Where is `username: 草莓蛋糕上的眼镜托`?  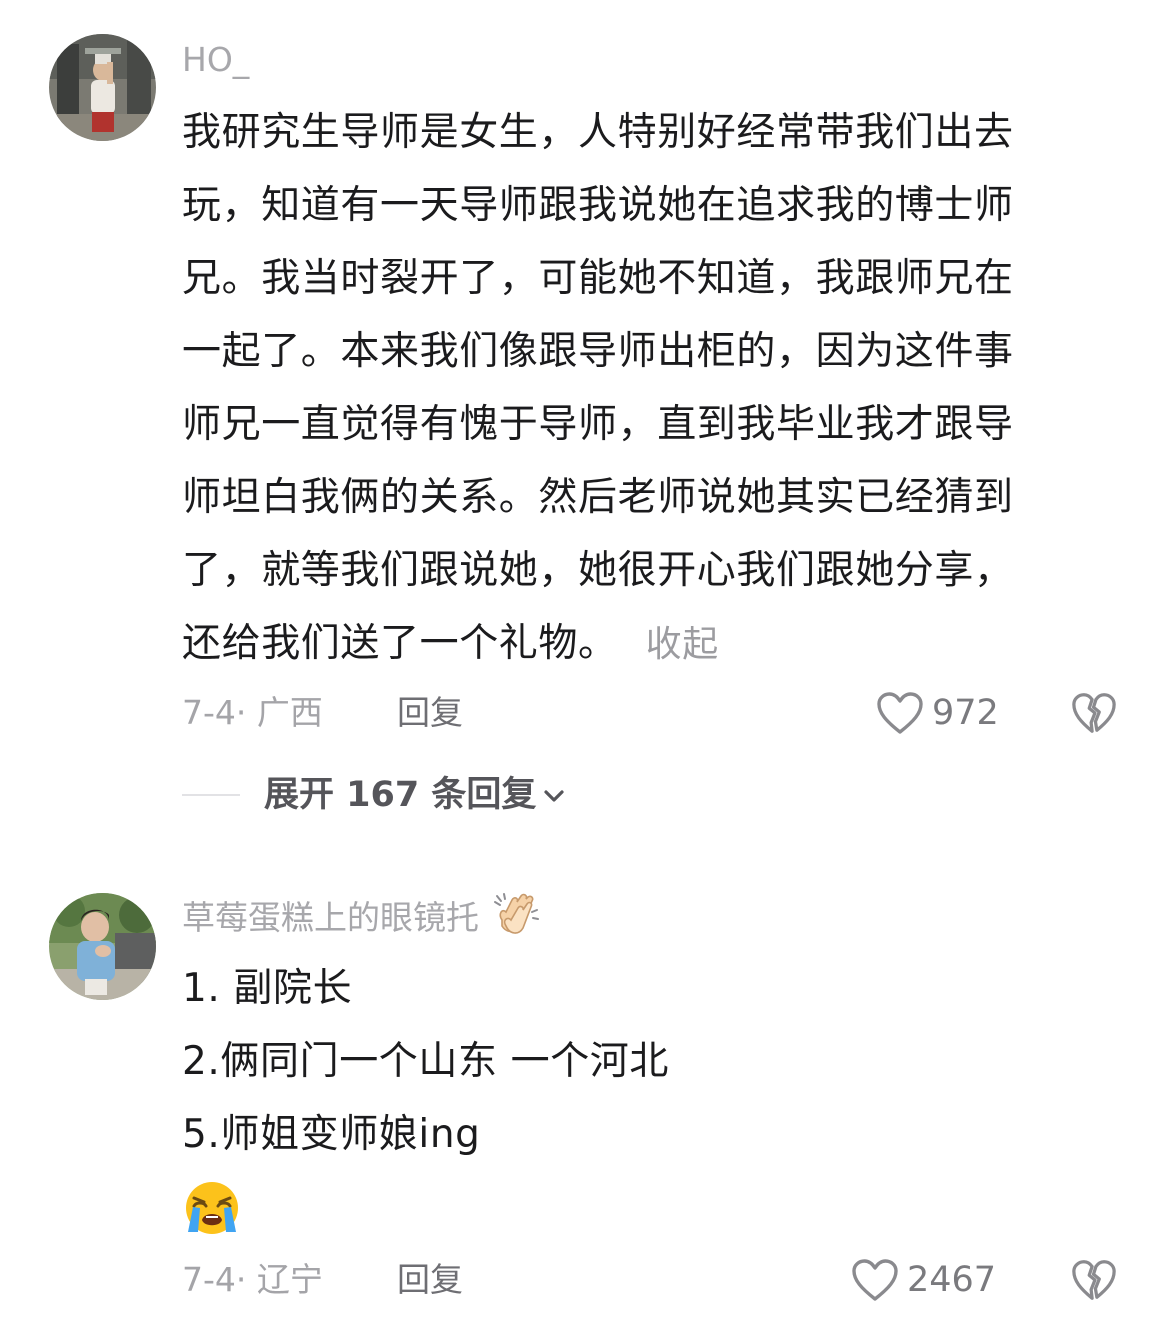
username: 草莓蛋糕上的眼镜托 is located at coordinates (361, 915).